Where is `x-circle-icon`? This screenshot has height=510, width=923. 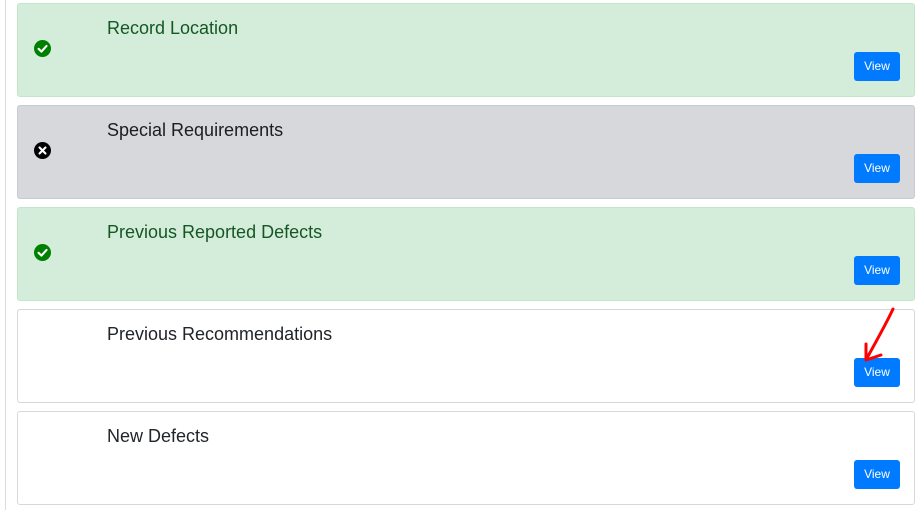 x-circle-icon is located at coordinates (42, 150).